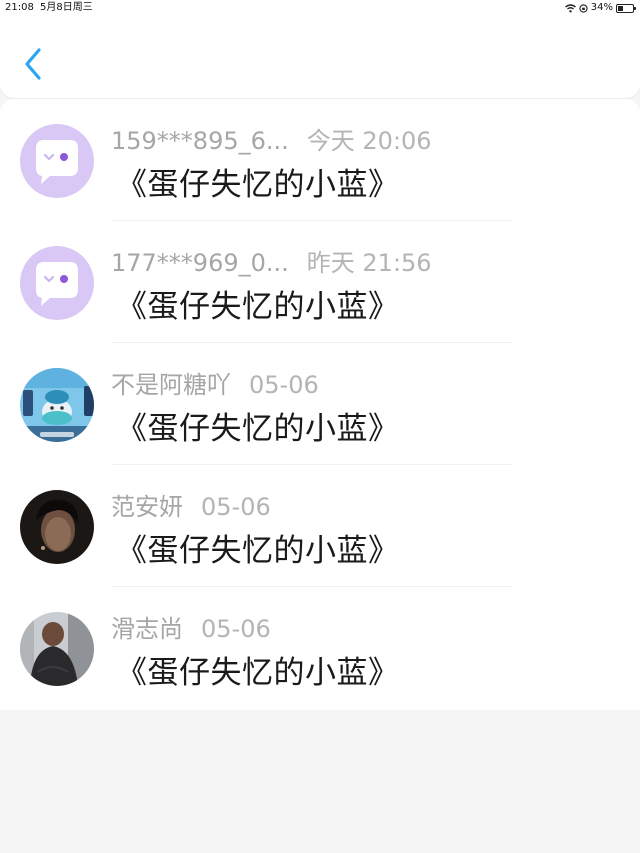 This screenshot has width=640, height=853. Describe the element at coordinates (66, 7) in the screenshot. I see `status-date: 5月8日周三` at that location.